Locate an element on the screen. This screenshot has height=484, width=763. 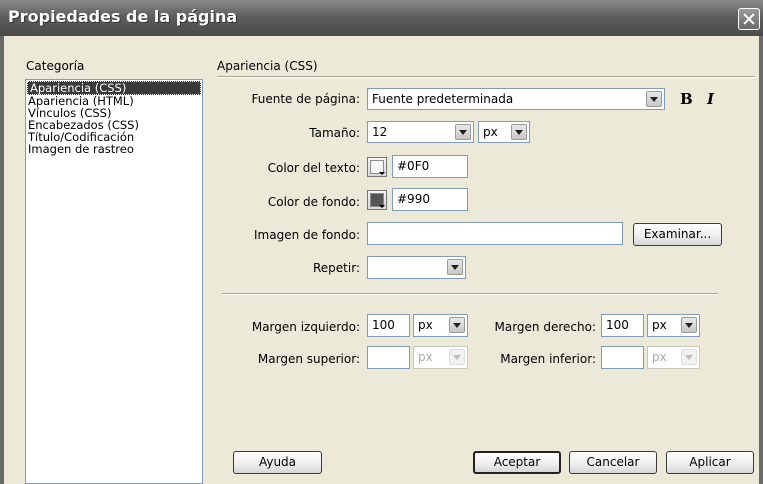
bg-color-picker is located at coordinates (377, 200).